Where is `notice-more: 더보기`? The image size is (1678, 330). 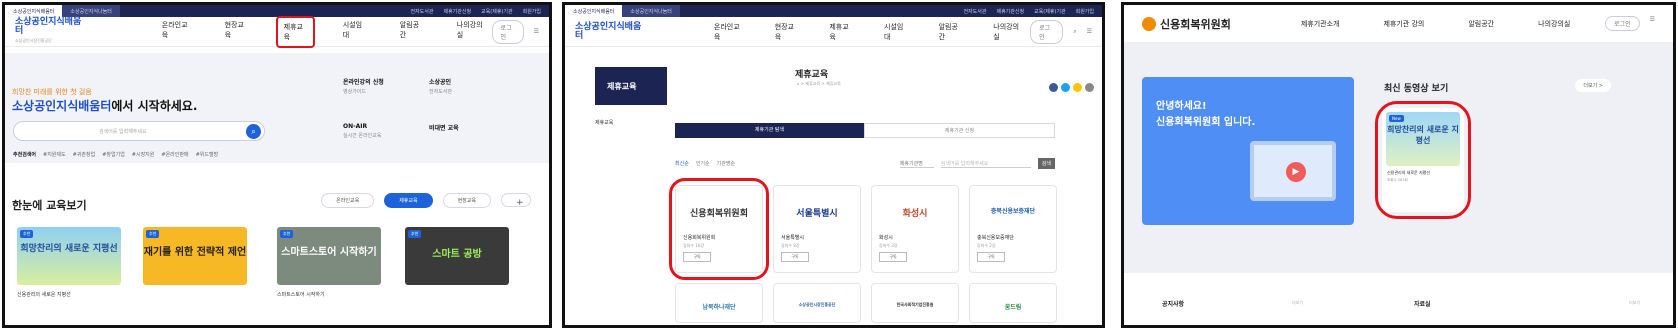
notice-more: 더보기 is located at coordinates (1297, 303).